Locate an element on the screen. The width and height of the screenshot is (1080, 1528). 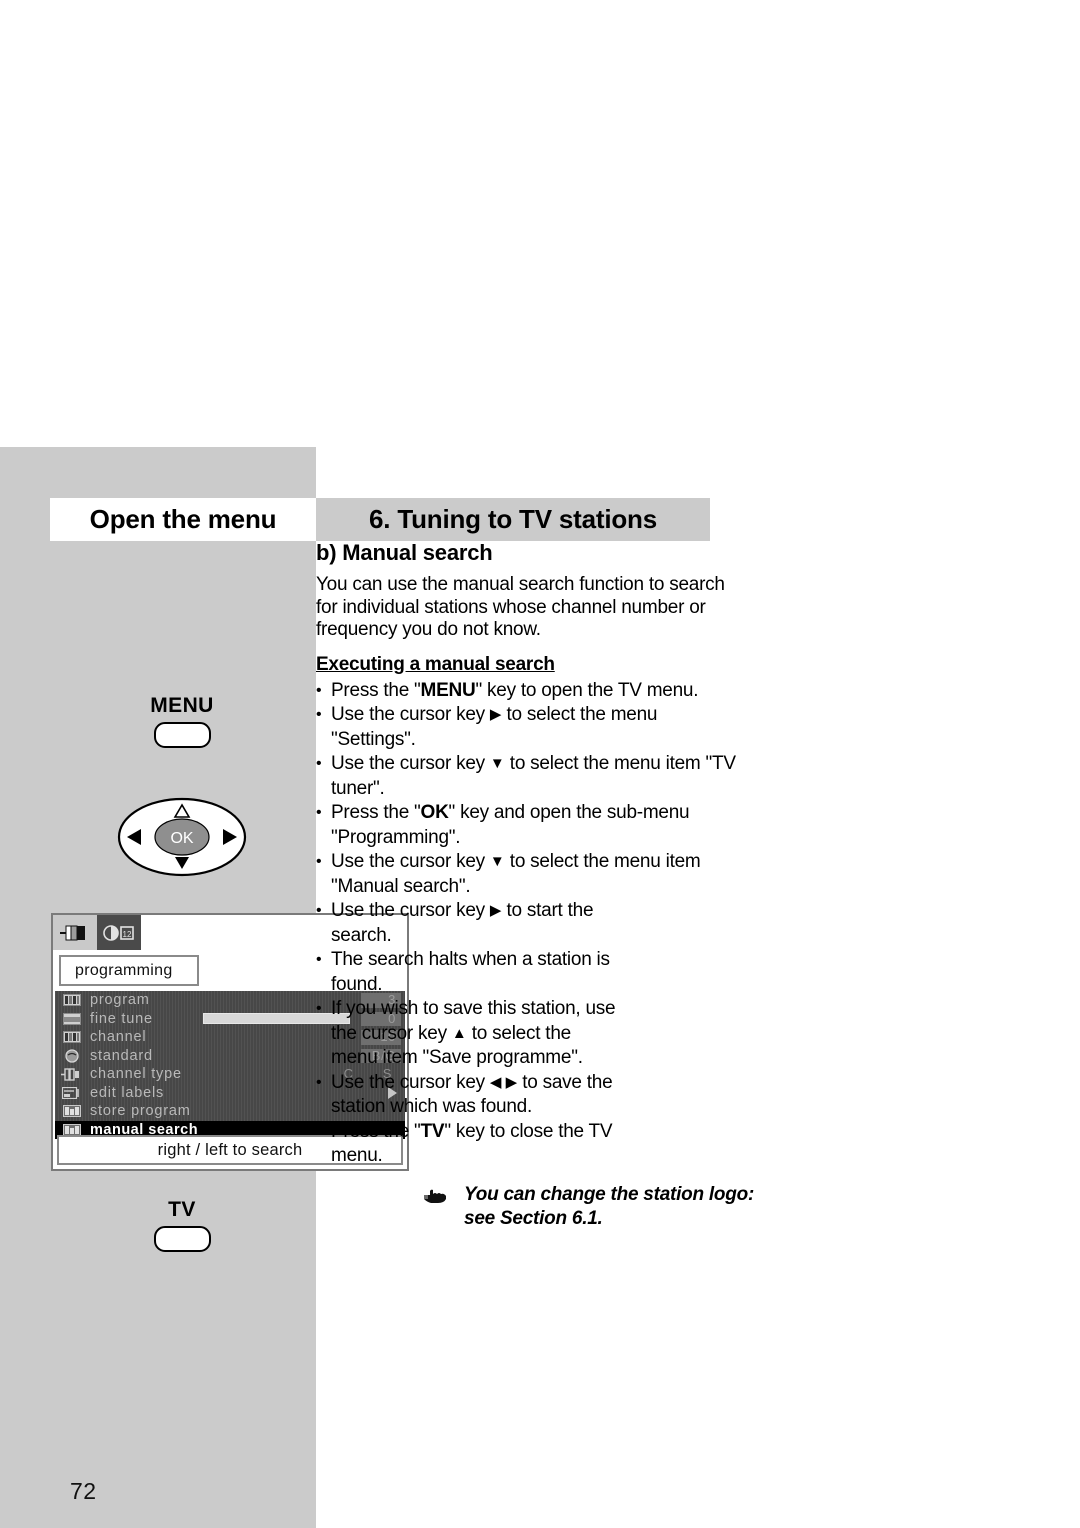
section-title: b) Manual search is located at coordinates (404, 552).